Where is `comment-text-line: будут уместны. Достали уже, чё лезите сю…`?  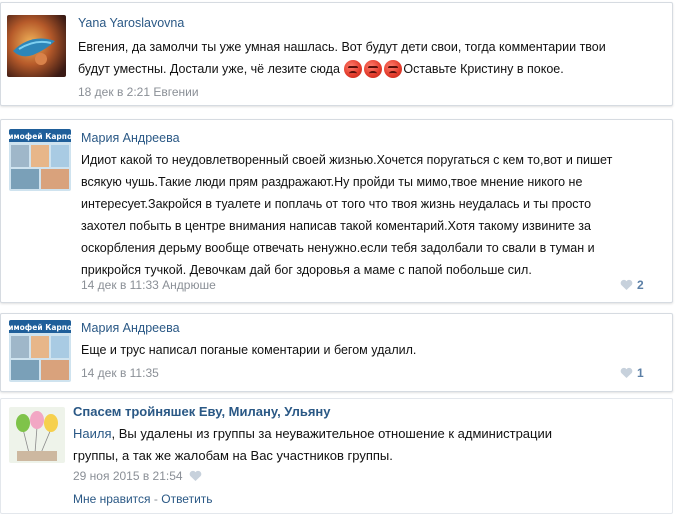
comment-text-line: будут уместны. Достали уже, чё лезите сю… is located at coordinates (342, 69).